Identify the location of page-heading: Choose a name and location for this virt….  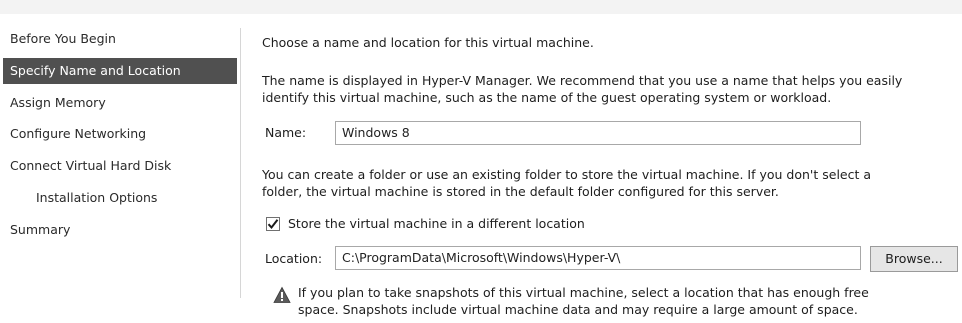
(428, 42).